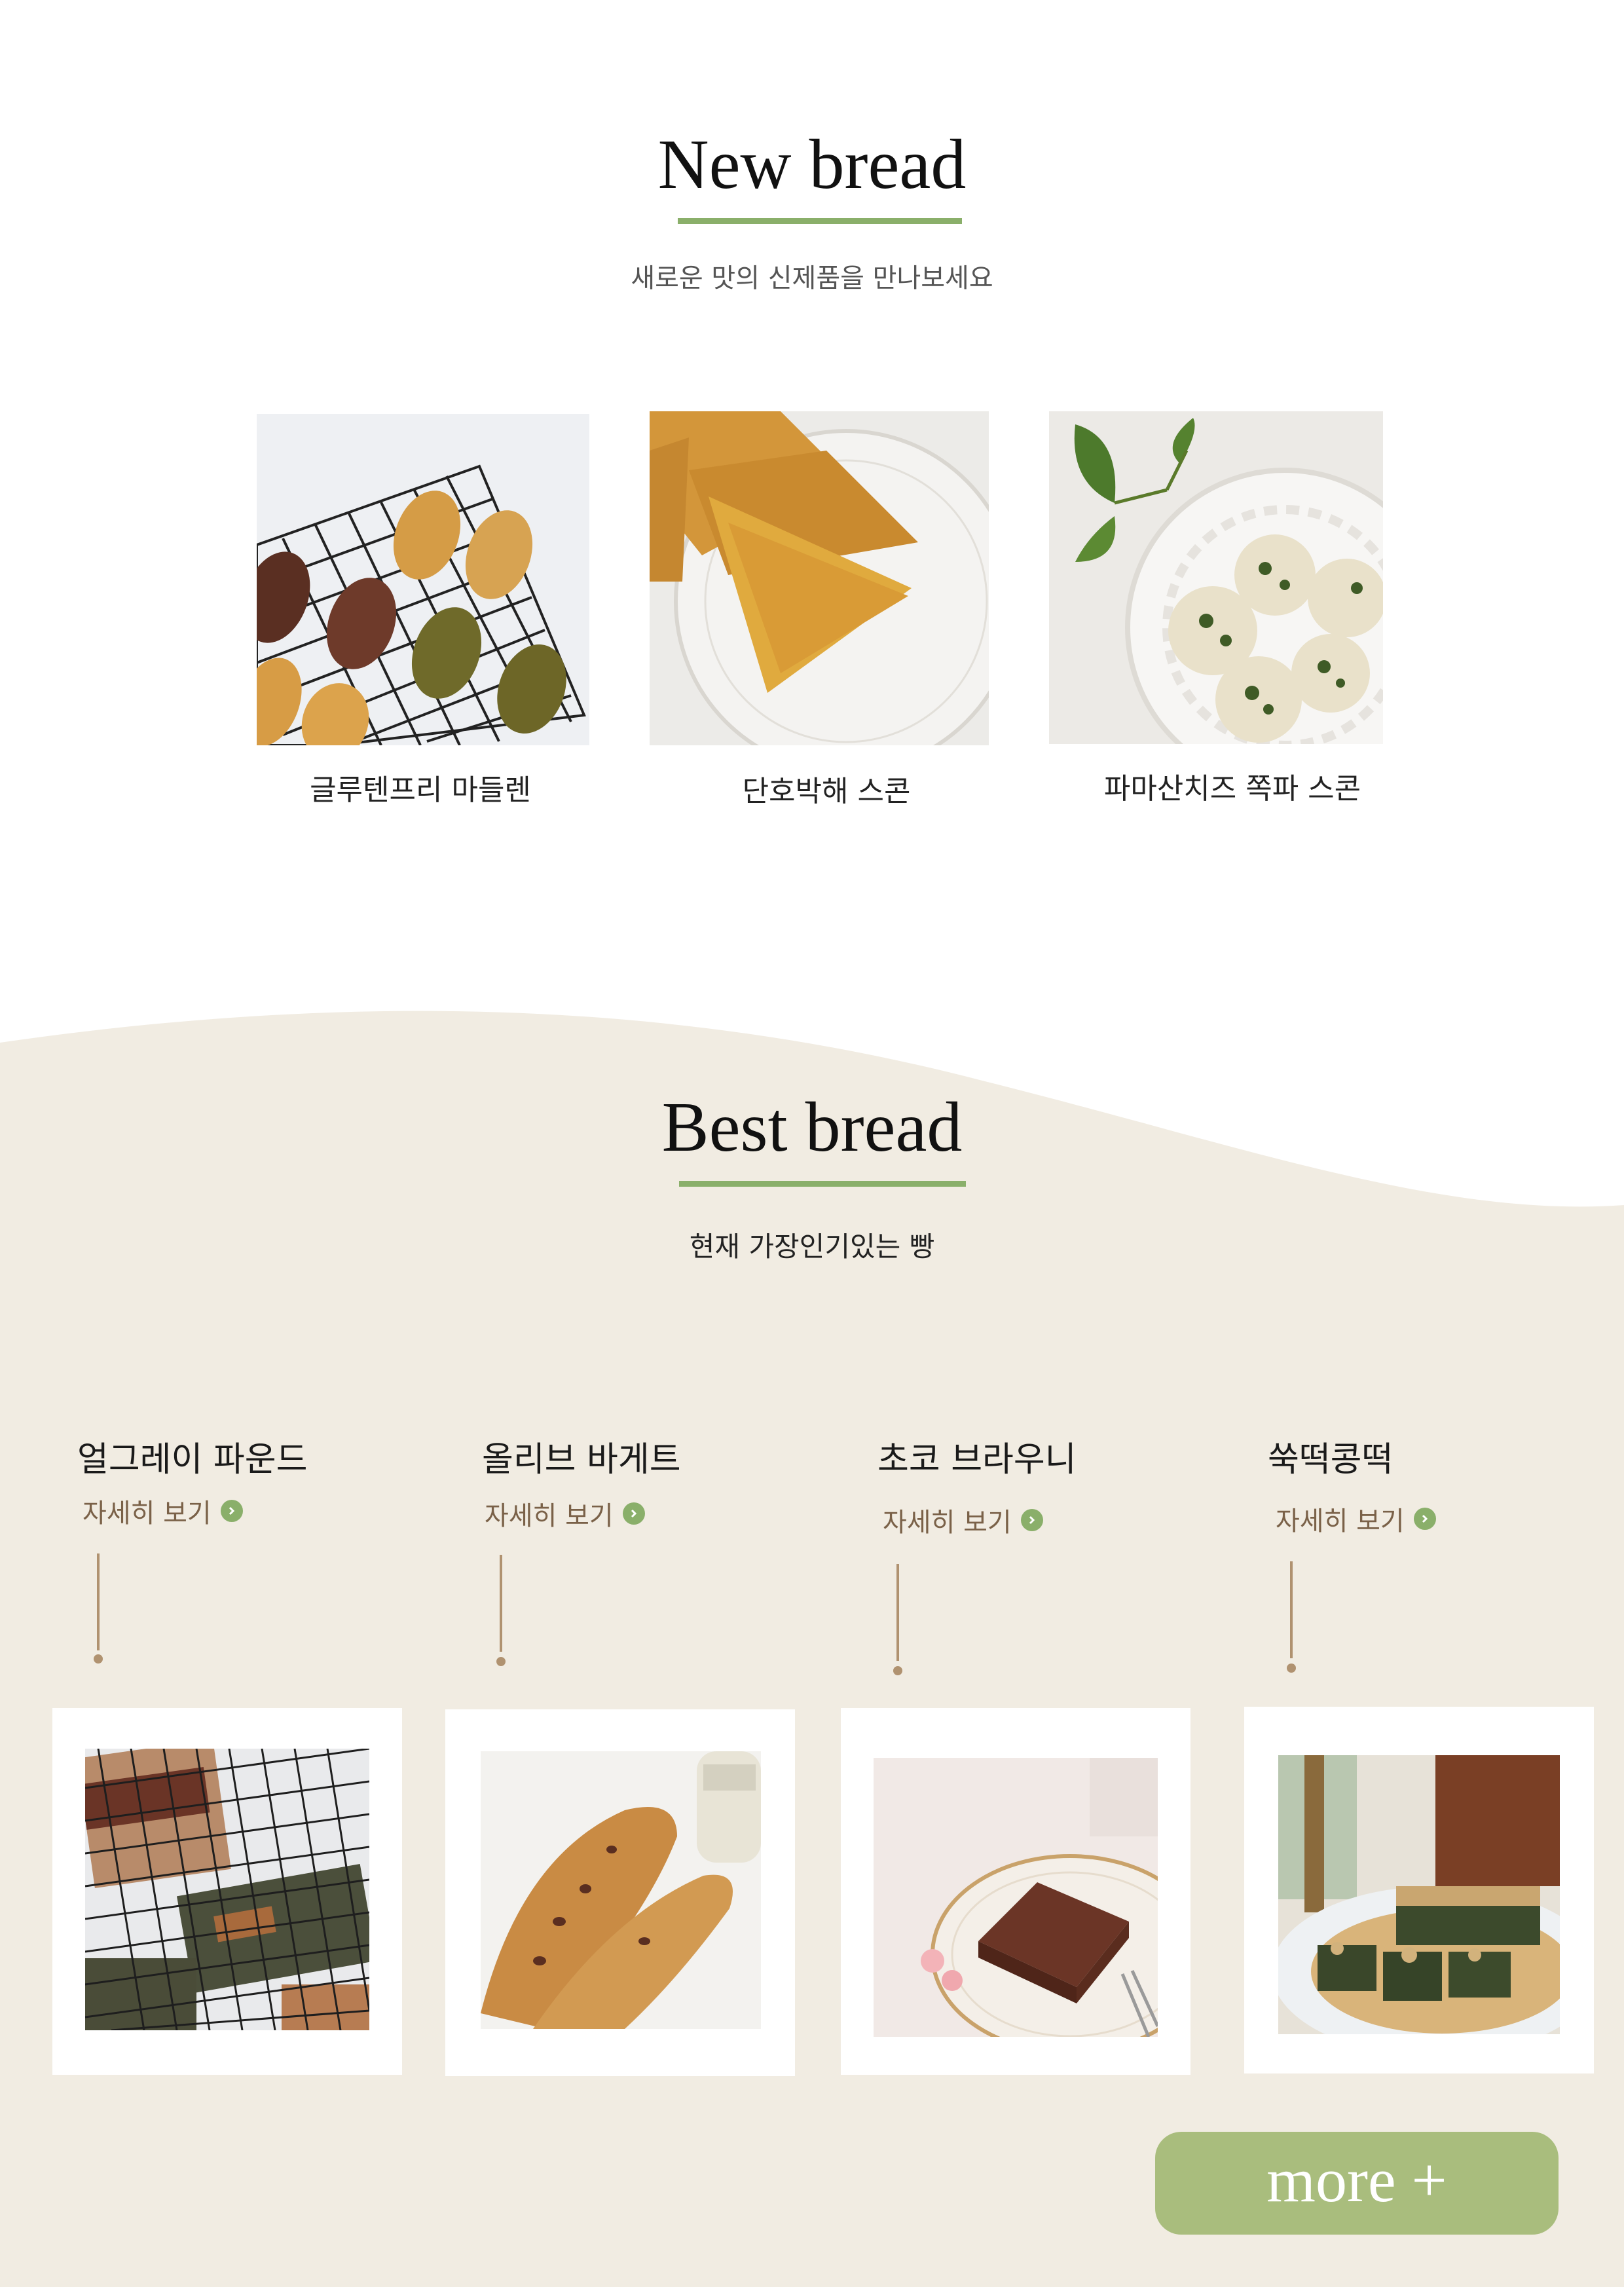 The width and height of the screenshot is (1624, 2287). Describe the element at coordinates (1016, 1897) in the screenshot. I see `choco-brownie-photo` at that location.